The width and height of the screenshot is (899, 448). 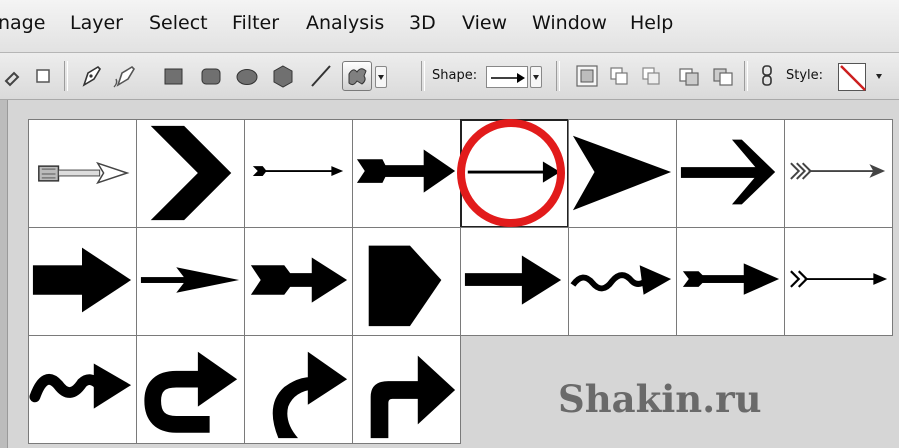 I want to click on shape-chevron-arrow, so click(x=190, y=173).